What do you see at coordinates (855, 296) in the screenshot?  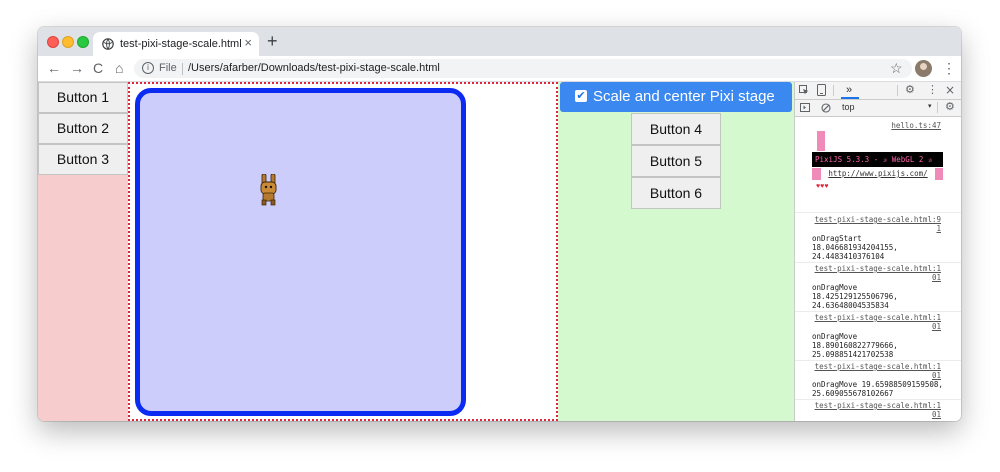 I see `console-message: 18.425129125506796,` at bounding box center [855, 296].